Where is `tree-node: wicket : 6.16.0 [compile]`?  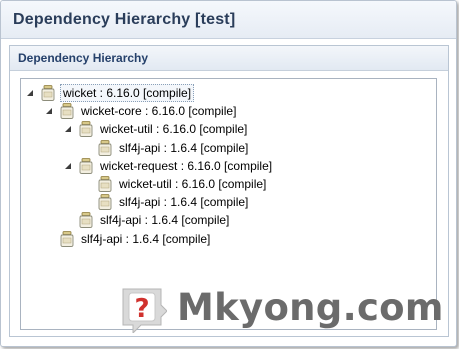
tree-node: wicket : 6.16.0 [compile] is located at coordinates (110, 93).